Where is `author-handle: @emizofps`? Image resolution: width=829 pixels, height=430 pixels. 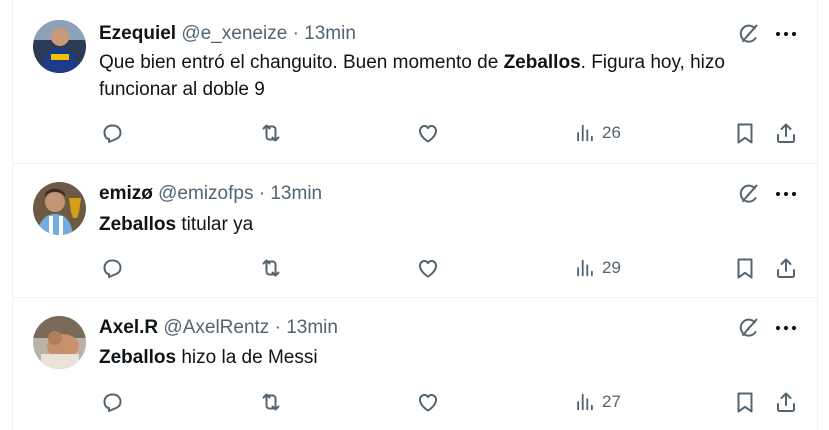 author-handle: @emizofps is located at coordinates (205, 193).